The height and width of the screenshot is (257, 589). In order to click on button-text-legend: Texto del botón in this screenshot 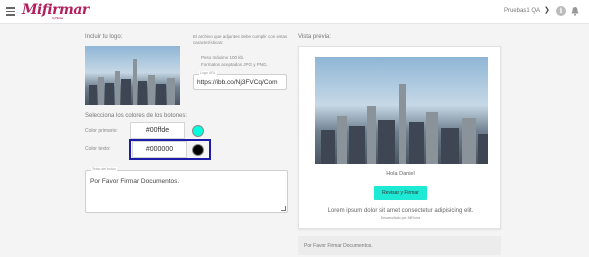, I will do `click(104, 169)`.